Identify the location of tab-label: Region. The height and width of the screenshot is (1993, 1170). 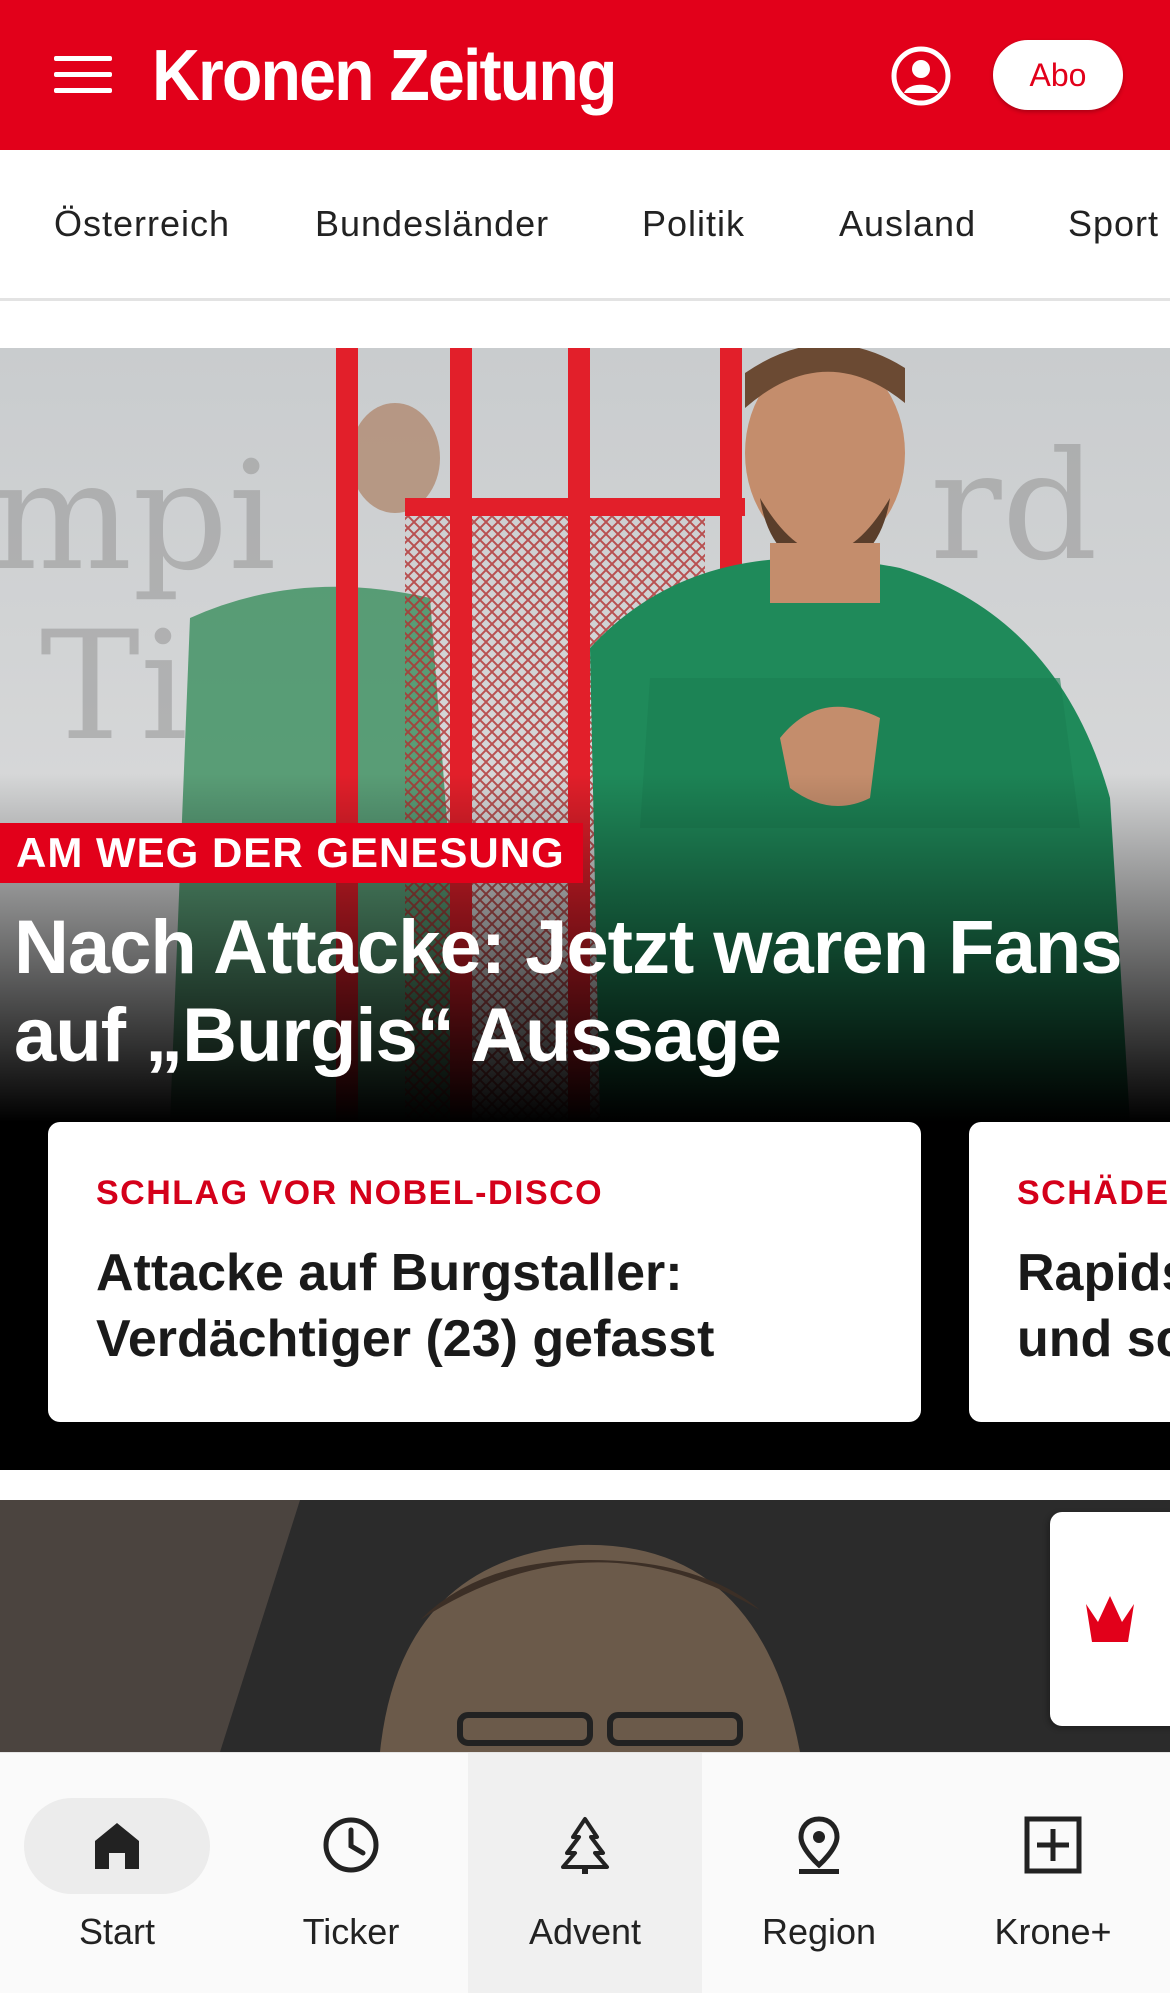
(819, 1931).